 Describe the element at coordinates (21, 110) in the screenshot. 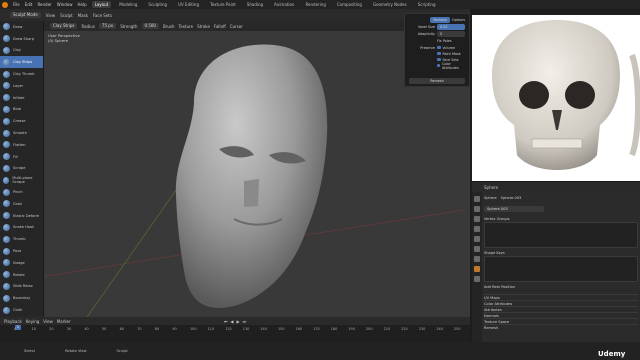

I see `brush-item: Blob` at that location.